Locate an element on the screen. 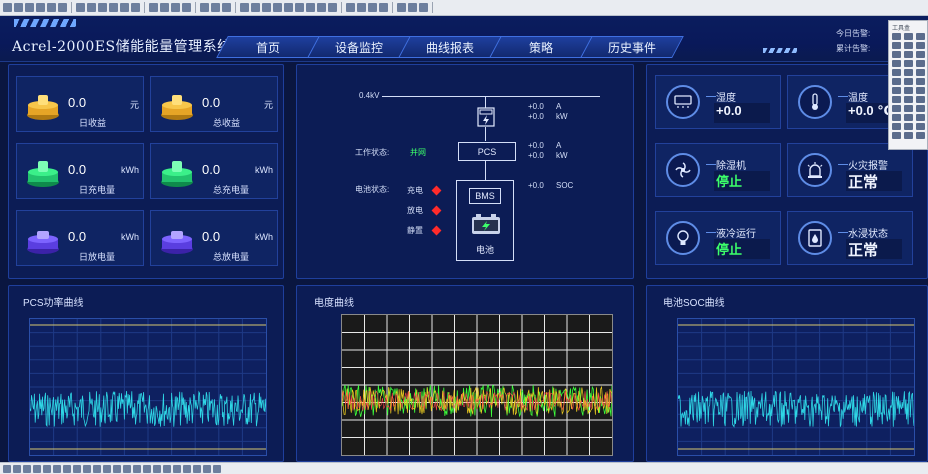 The height and width of the screenshot is (474, 928). tab-curve-report: 曲线报表 is located at coordinates (450, 47).